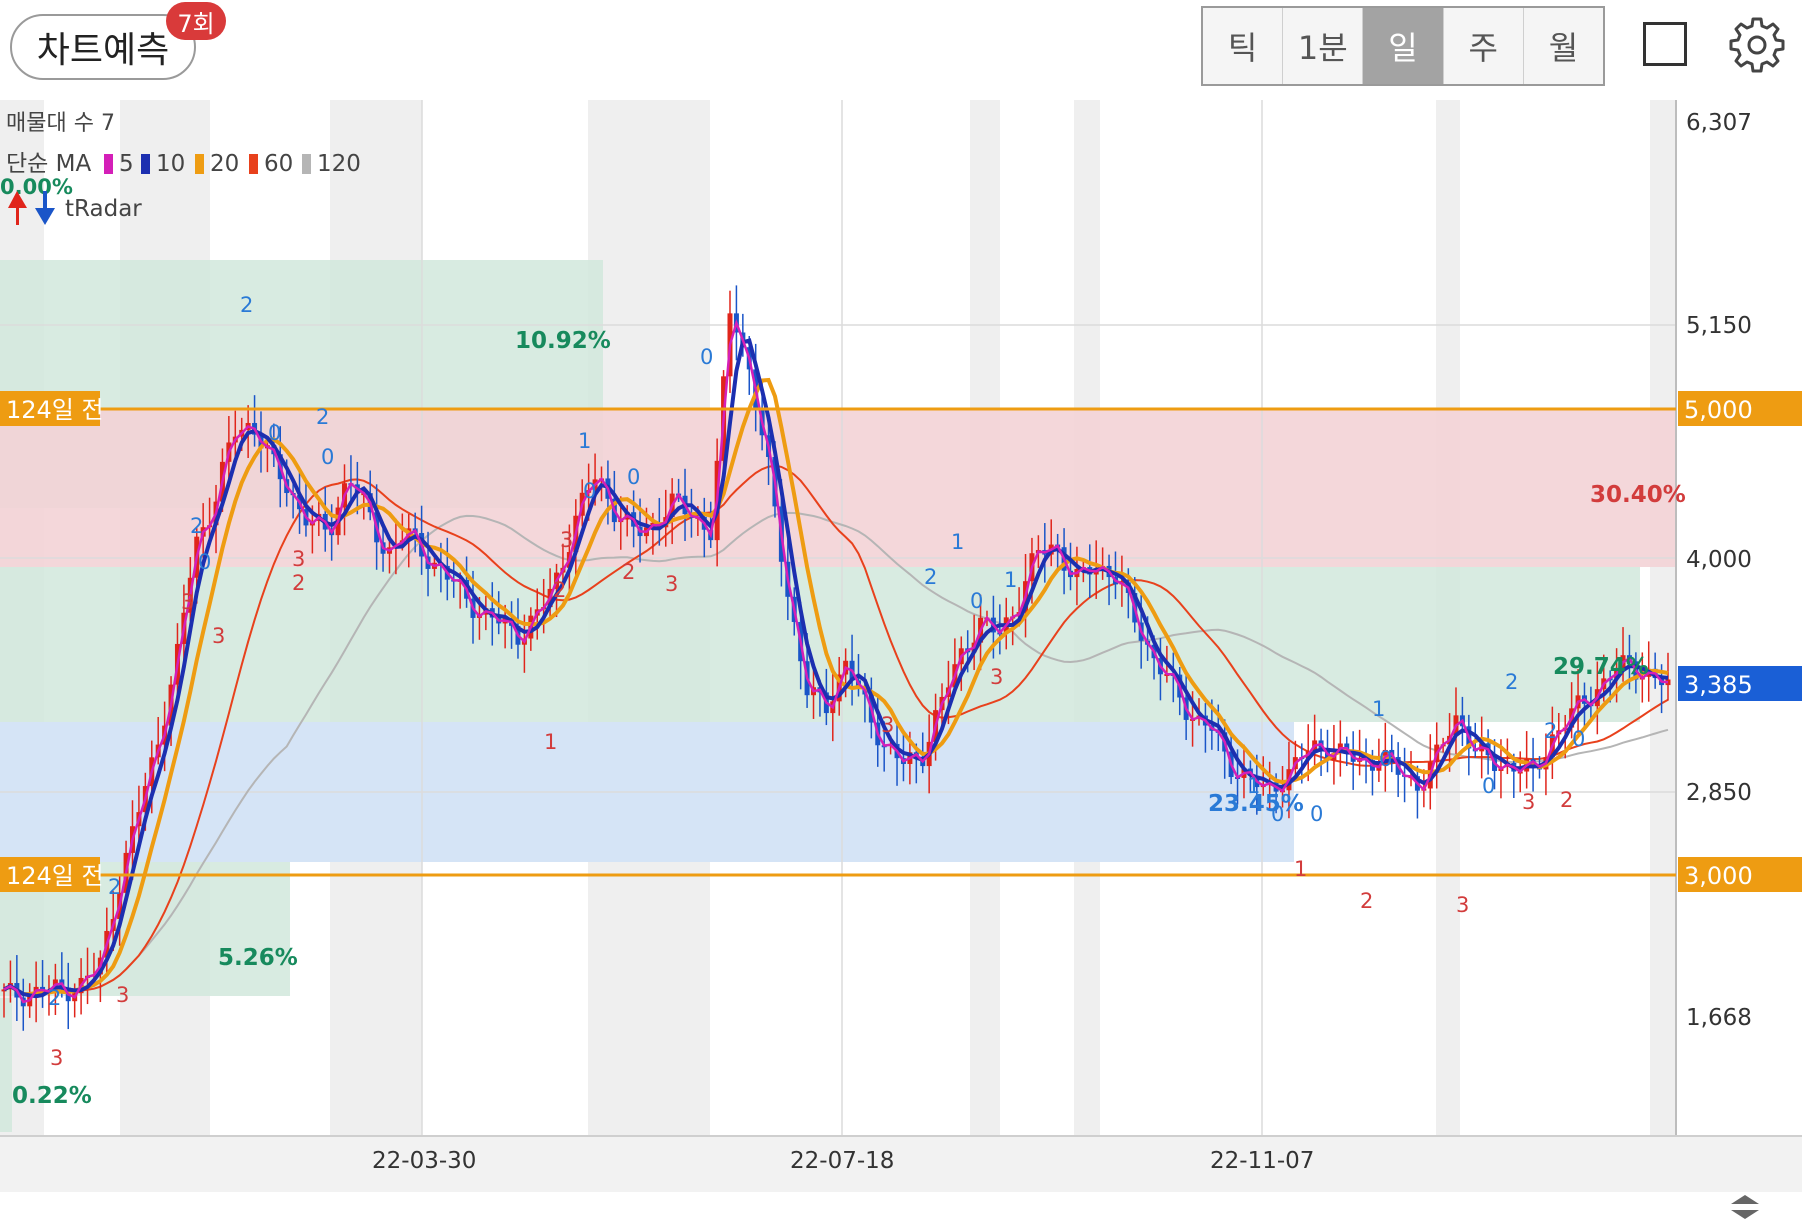 This screenshot has height=1226, width=1802. Describe the element at coordinates (278, 164) in the screenshot. I see `ma-legend-label-60: 60` at that location.